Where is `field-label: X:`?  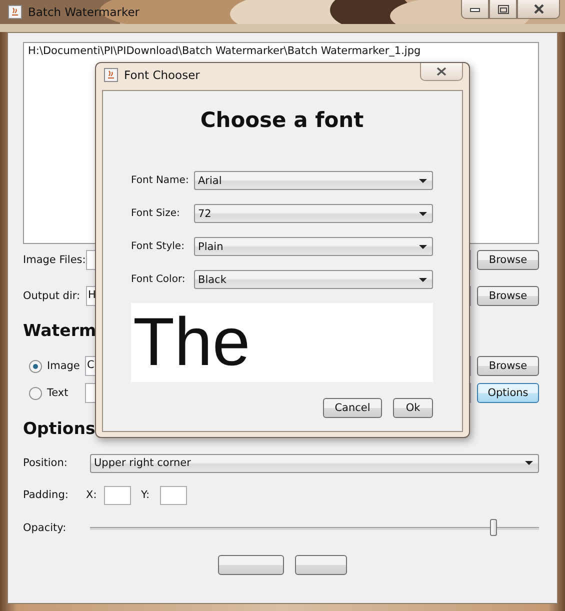 field-label: X: is located at coordinates (92, 495).